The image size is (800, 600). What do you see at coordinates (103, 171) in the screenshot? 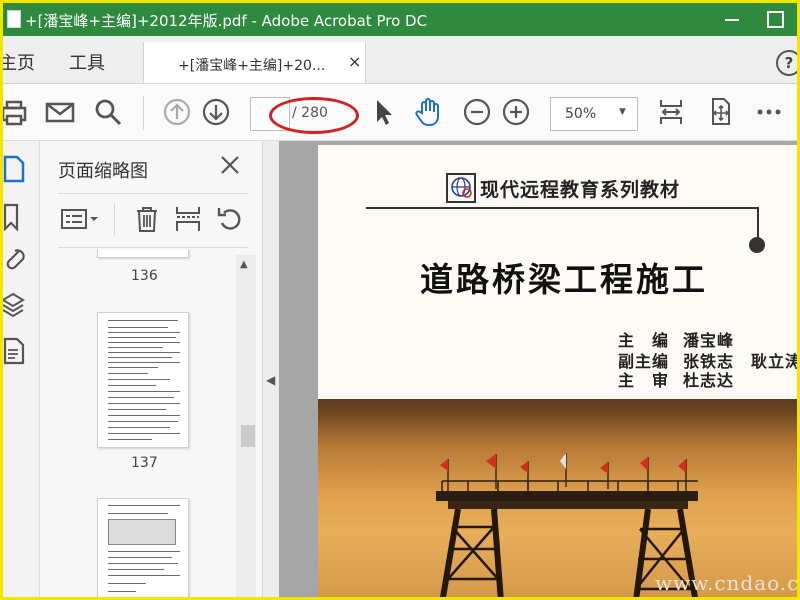
I see `panel-title: 页面缩略图` at bounding box center [103, 171].